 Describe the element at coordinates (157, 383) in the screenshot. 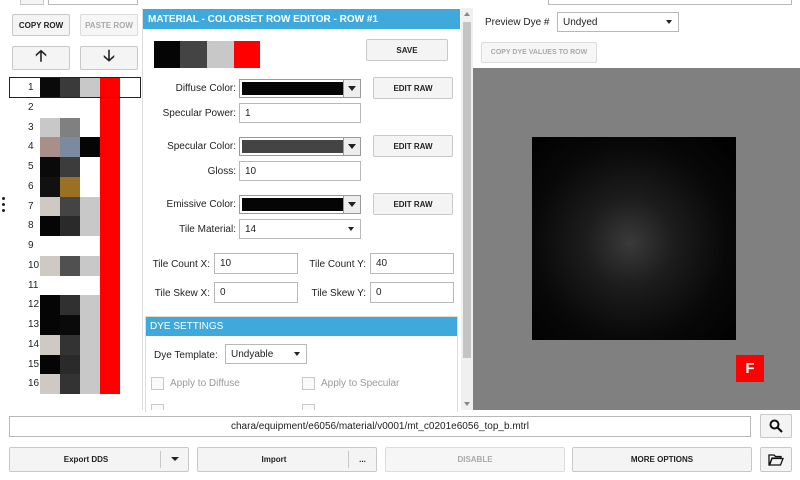

I see `apply-to-diffuse-checkbox` at that location.